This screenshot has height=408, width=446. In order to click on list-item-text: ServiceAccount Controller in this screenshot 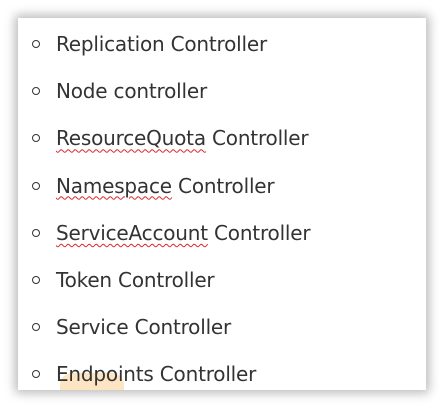, I will do `click(183, 232)`.